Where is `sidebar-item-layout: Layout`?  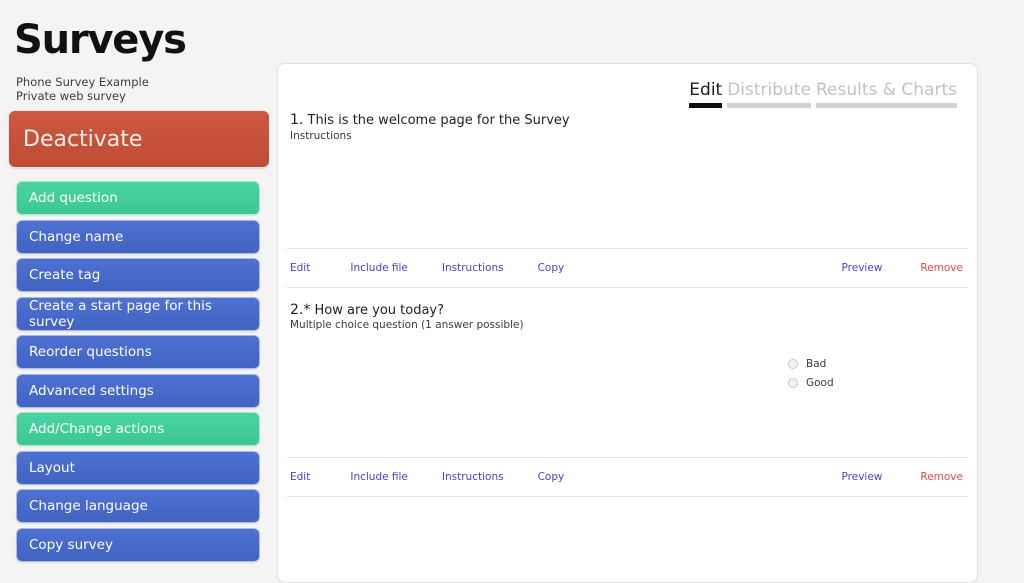
sidebar-item-layout: Layout is located at coordinates (138, 467).